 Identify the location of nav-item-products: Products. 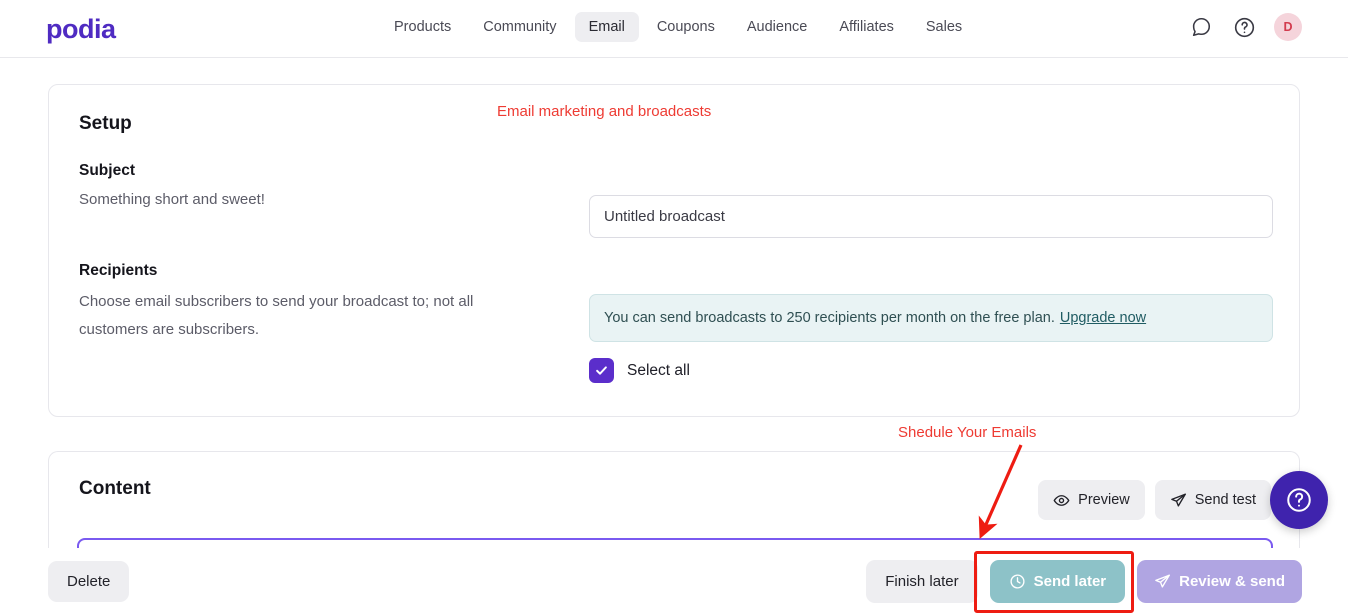
(422, 27).